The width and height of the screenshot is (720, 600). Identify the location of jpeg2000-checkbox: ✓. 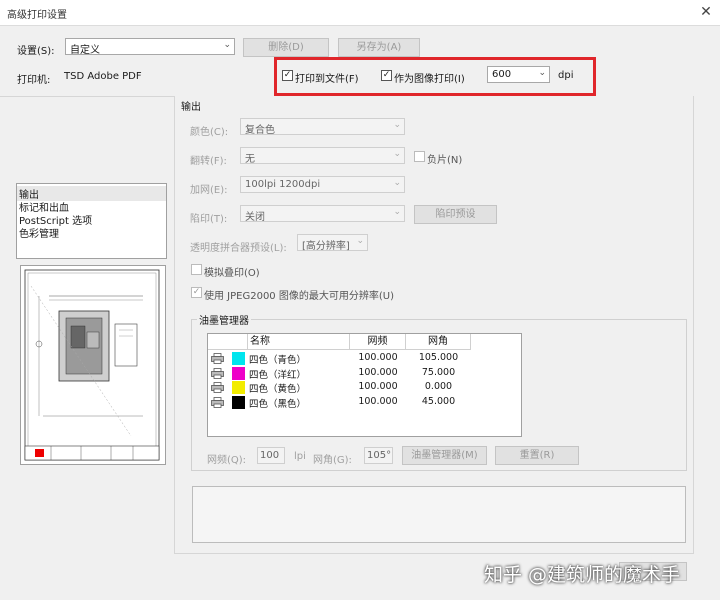
(196, 292).